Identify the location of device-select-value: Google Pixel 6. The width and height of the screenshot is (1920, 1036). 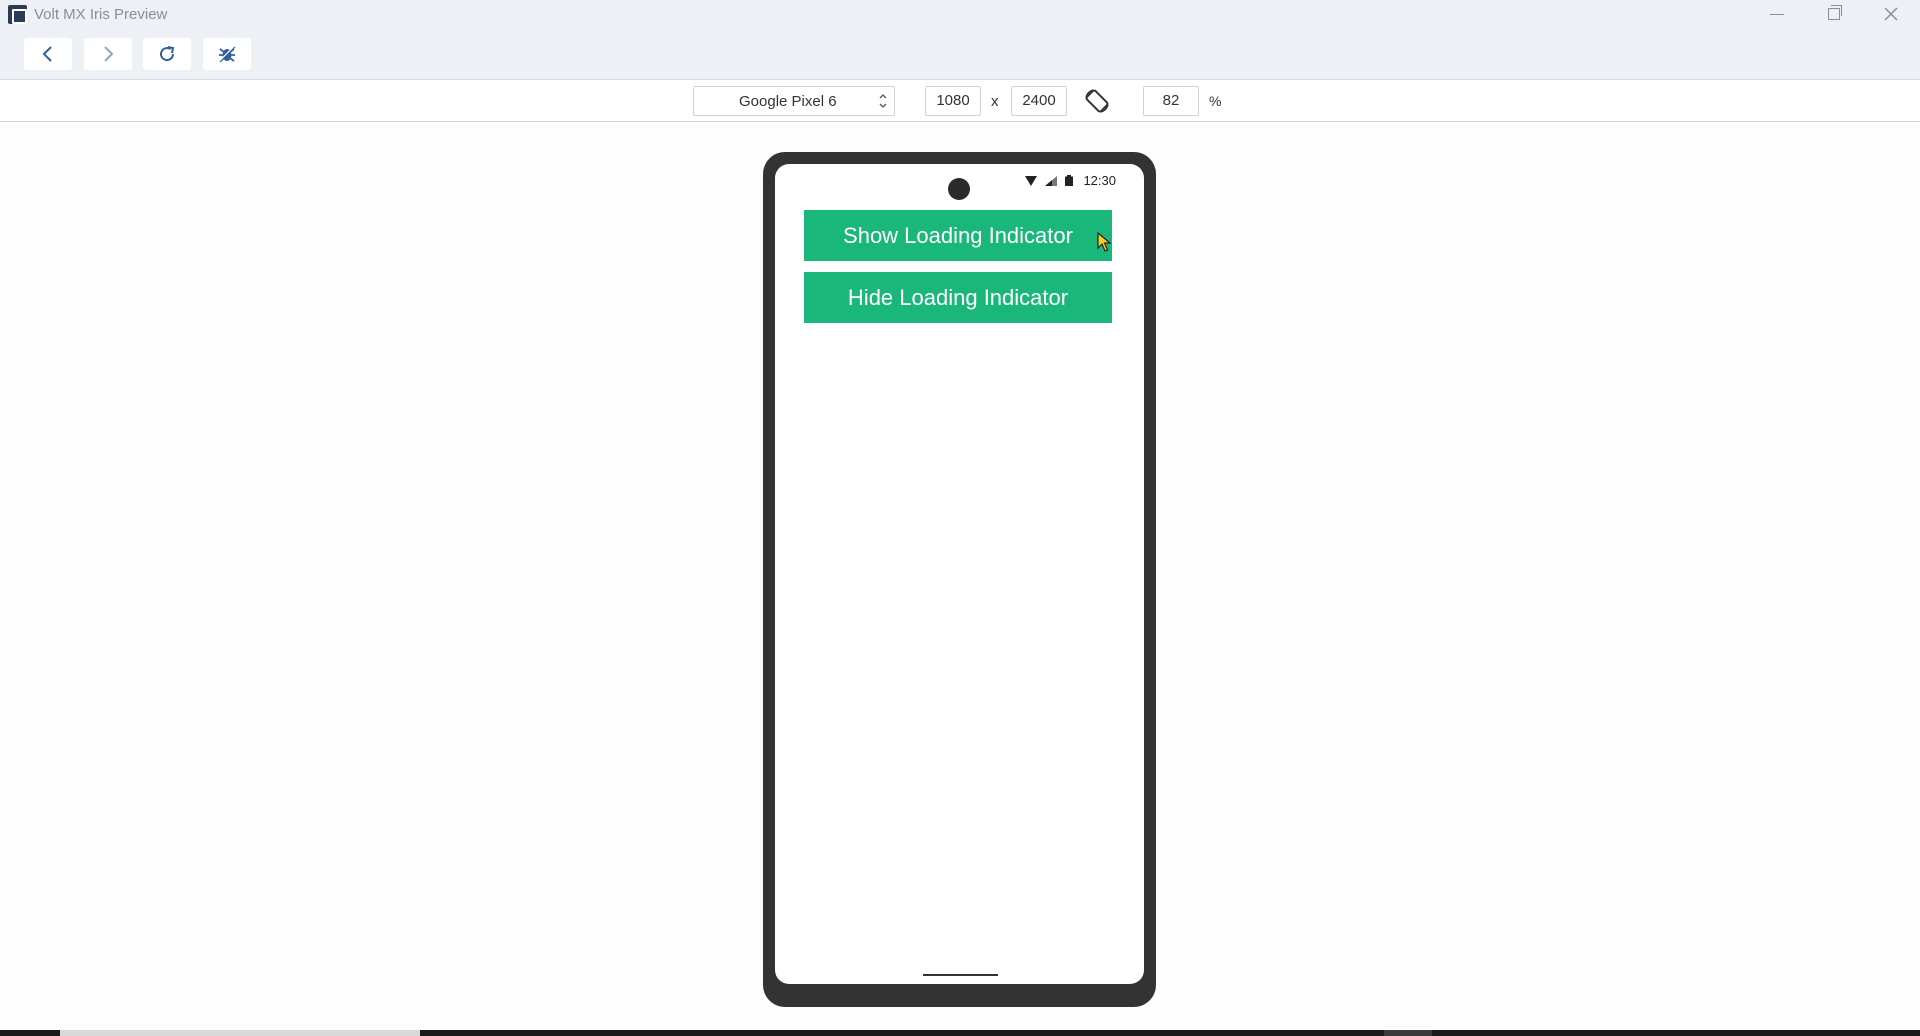
(788, 101).